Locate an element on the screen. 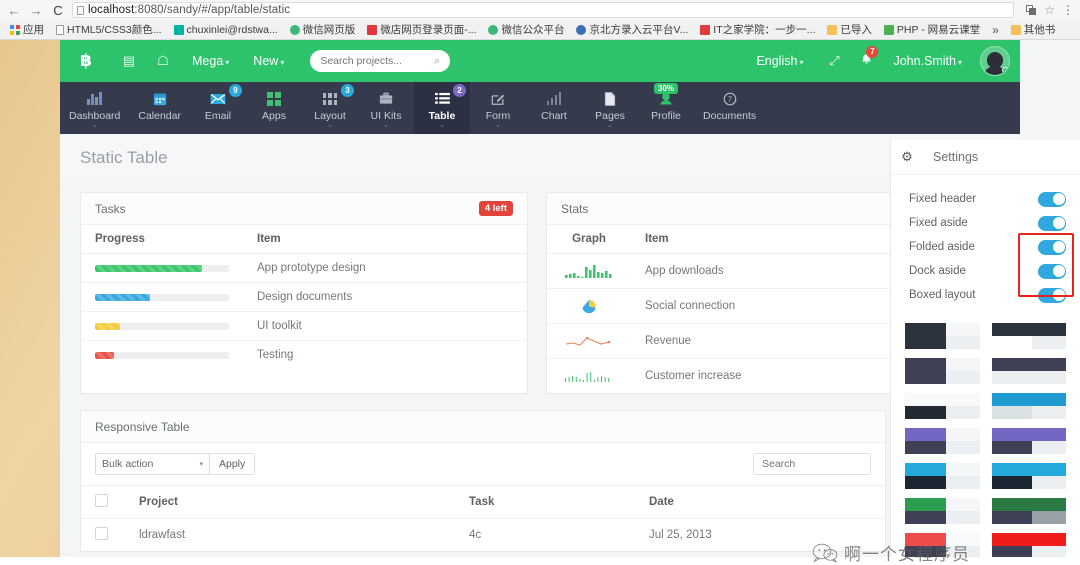 The width and height of the screenshot is (1080, 565). setting-label: Fixed aside is located at coordinates (938, 223).